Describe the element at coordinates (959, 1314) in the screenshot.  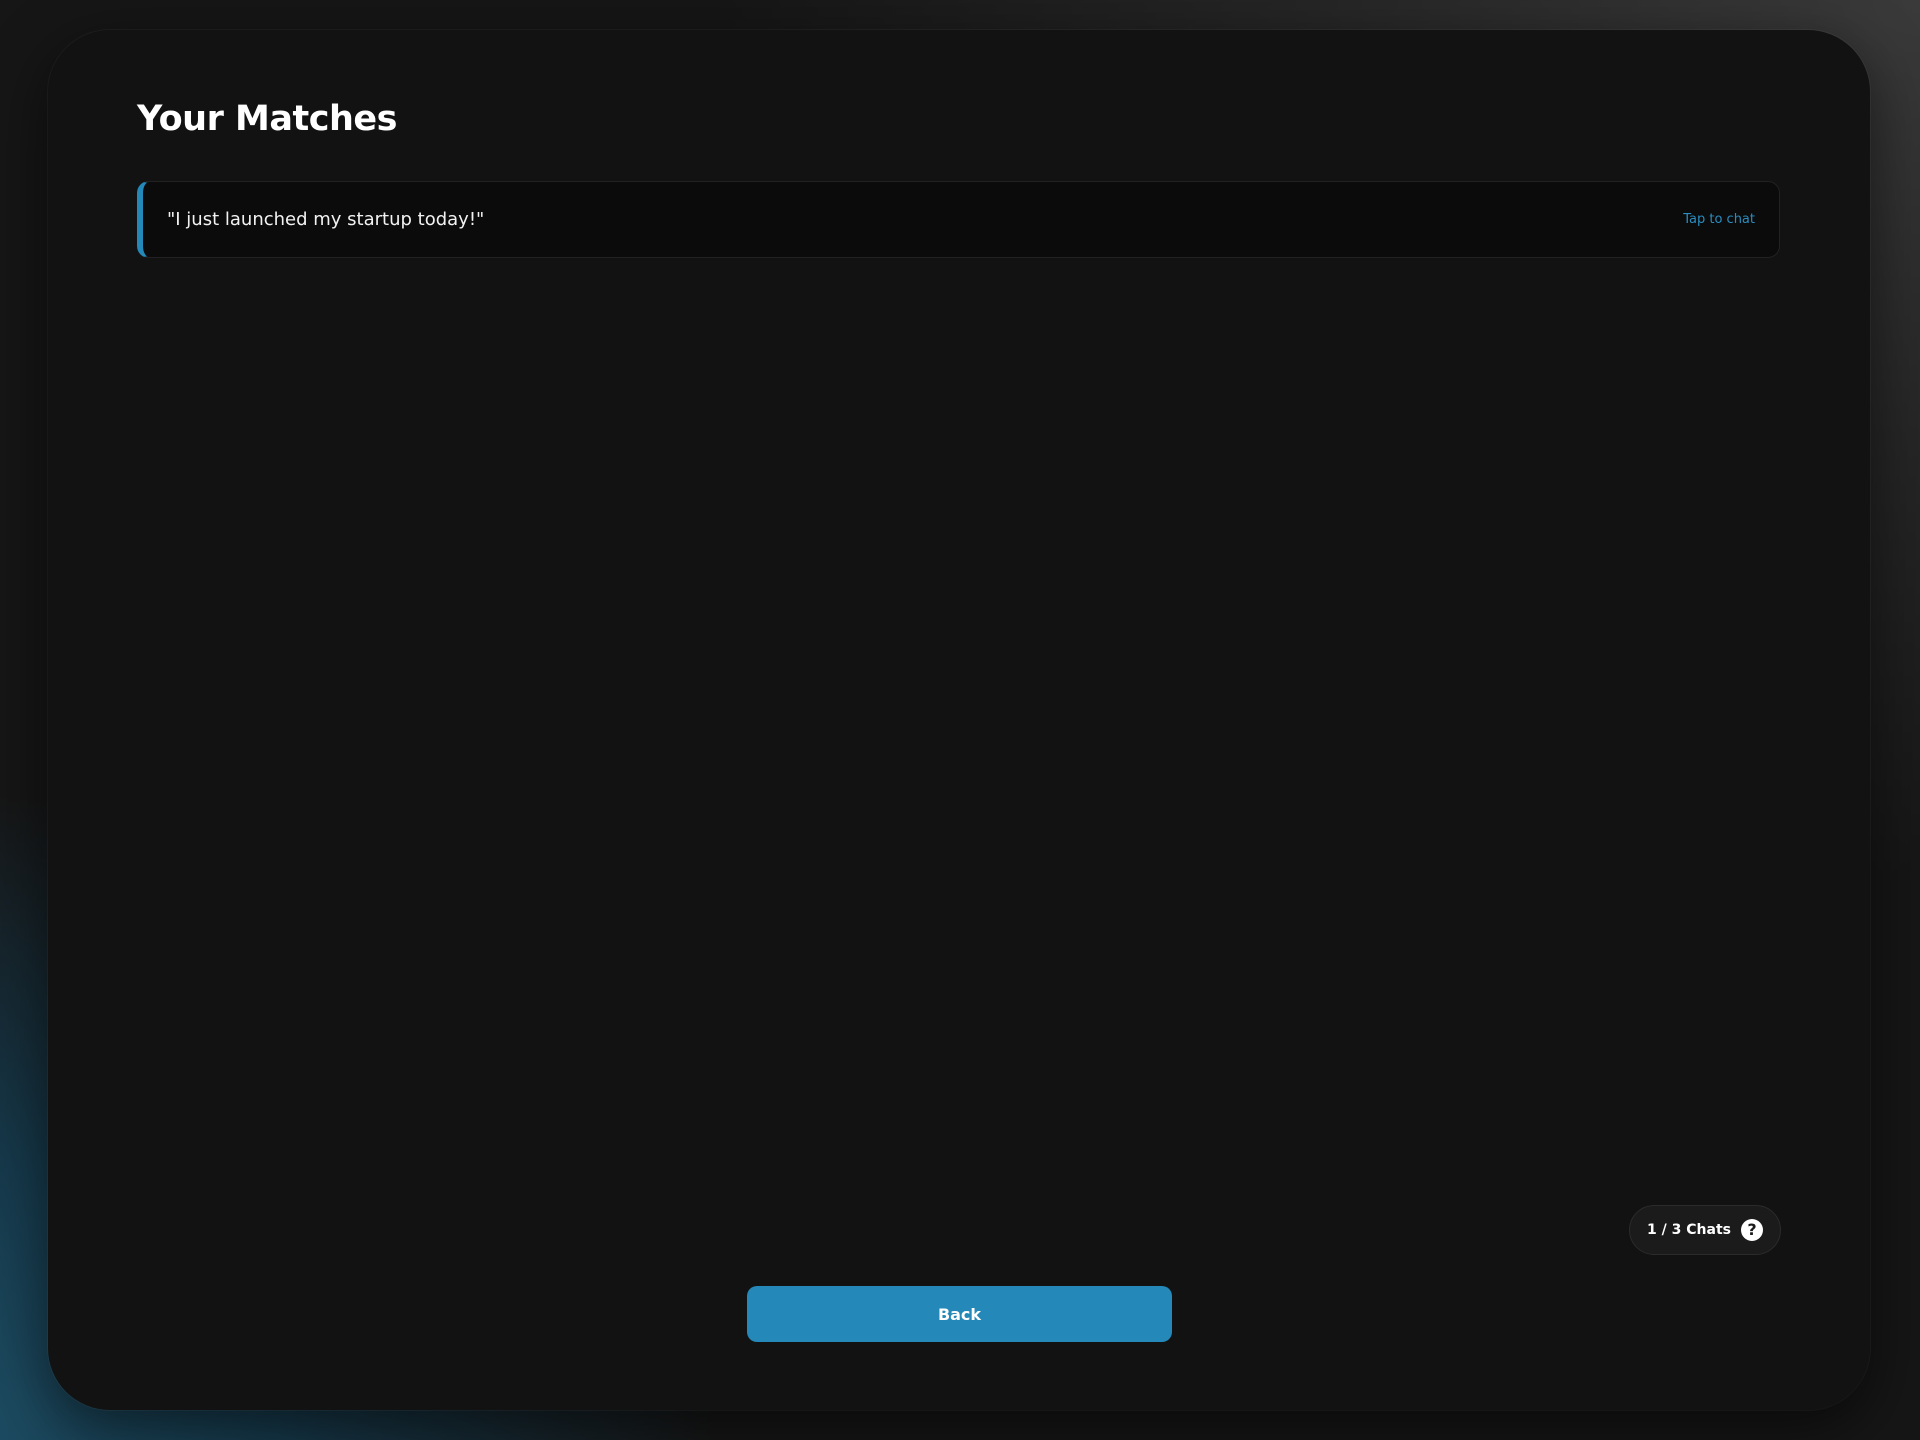
I see `back-button: Back` at that location.